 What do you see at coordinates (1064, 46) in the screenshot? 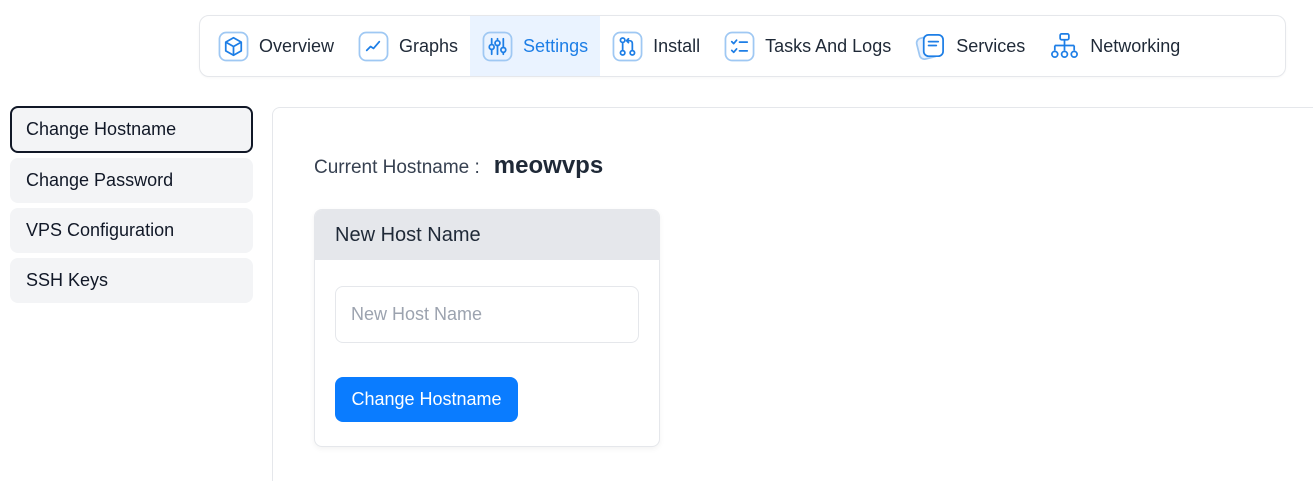
I see `network-icon` at bounding box center [1064, 46].